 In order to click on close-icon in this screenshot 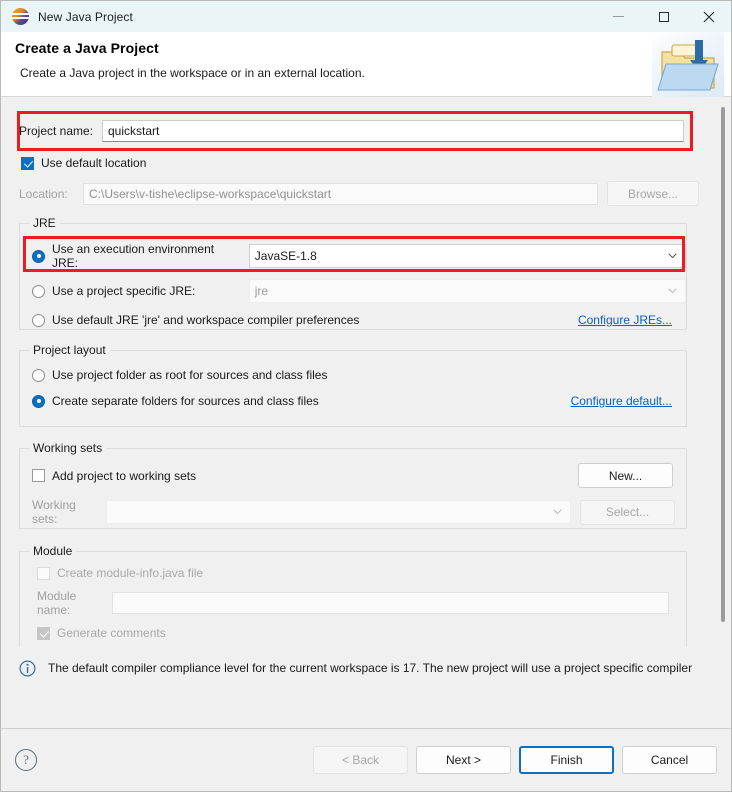, I will do `click(708, 16)`.